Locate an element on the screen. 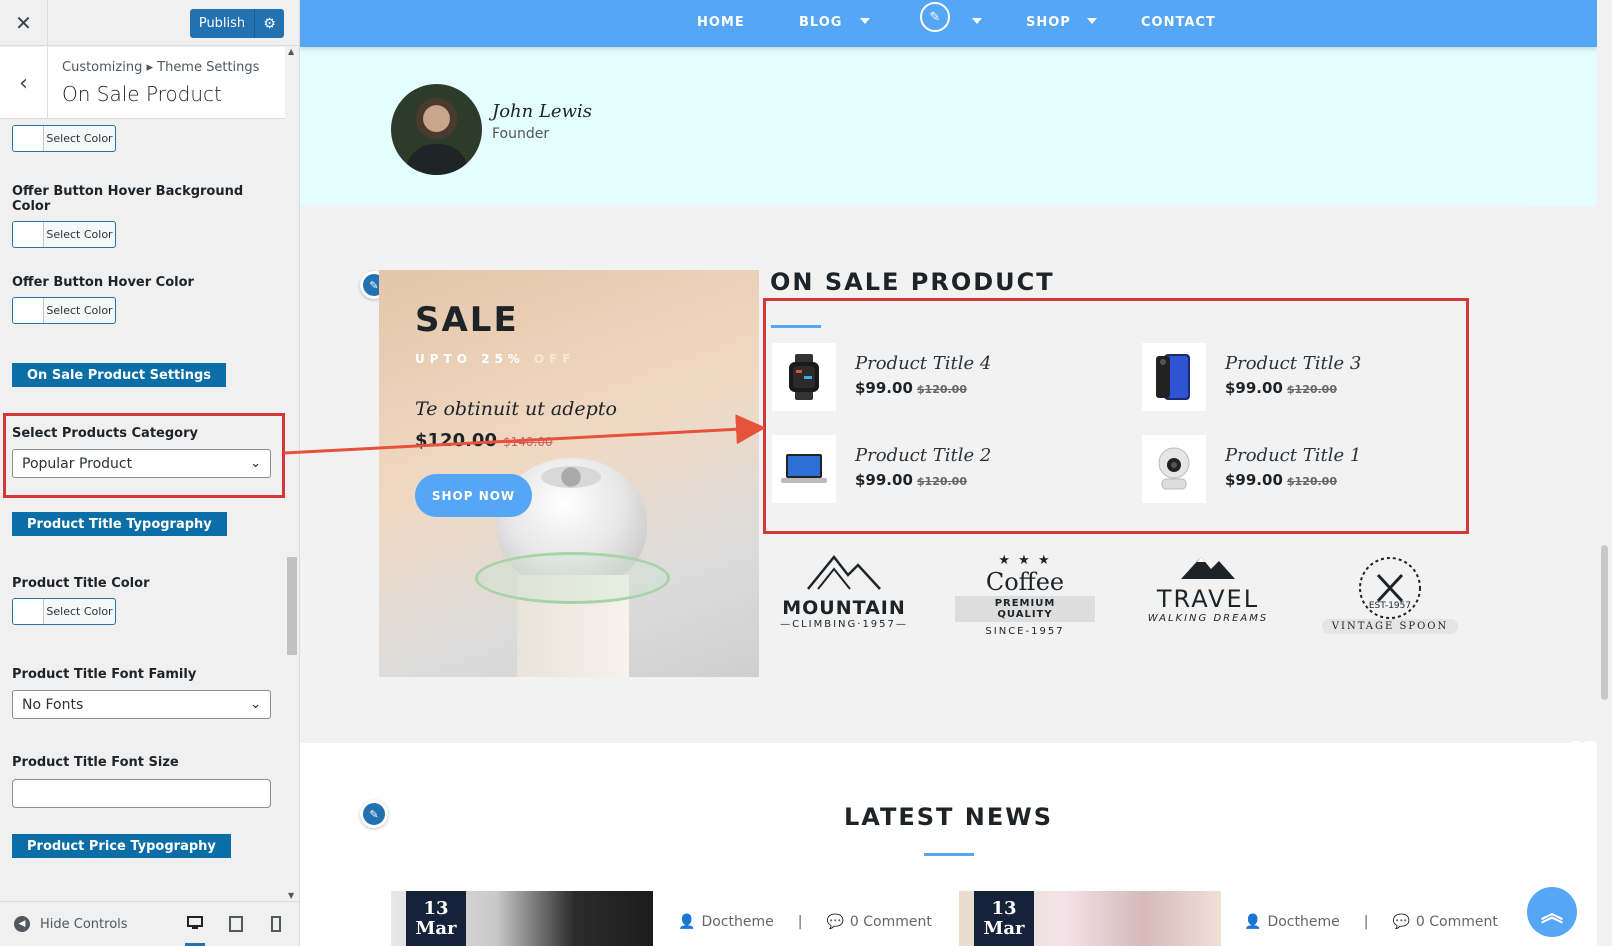  shop-now-button: SHOP NOW is located at coordinates (473, 495).